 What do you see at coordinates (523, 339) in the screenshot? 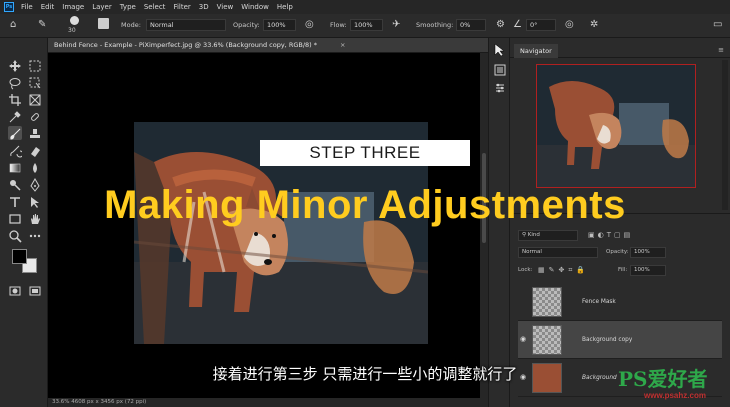
I see `eye-icon: ◉` at bounding box center [523, 339].